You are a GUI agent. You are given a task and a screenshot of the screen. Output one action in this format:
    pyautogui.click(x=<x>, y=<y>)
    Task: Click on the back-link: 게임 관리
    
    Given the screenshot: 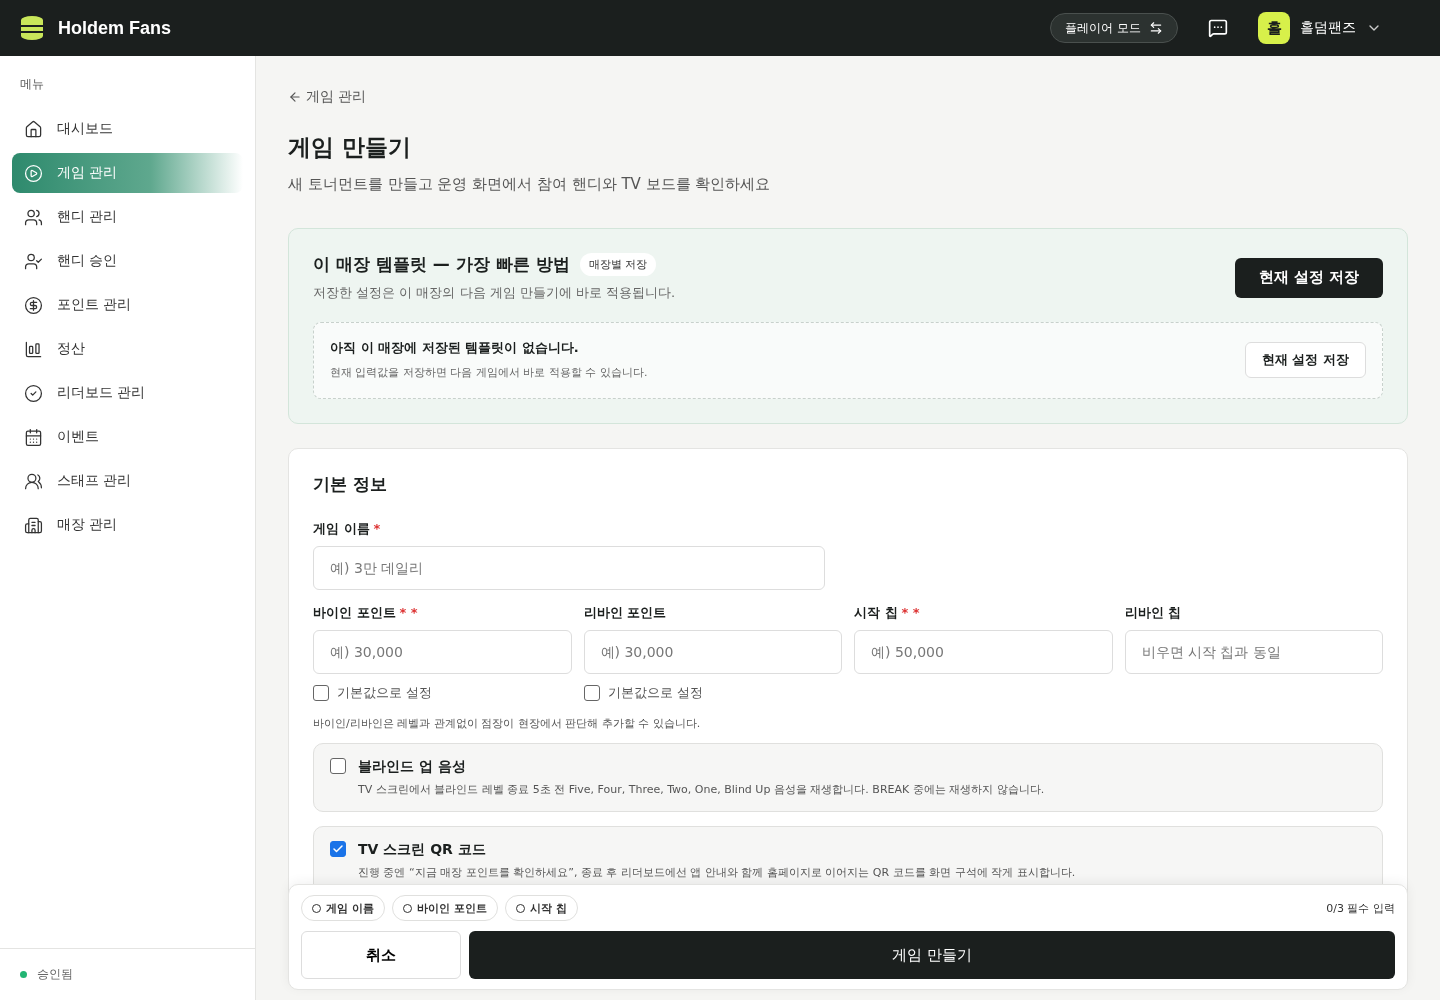 What is the action you would take?
    pyautogui.click(x=327, y=97)
    